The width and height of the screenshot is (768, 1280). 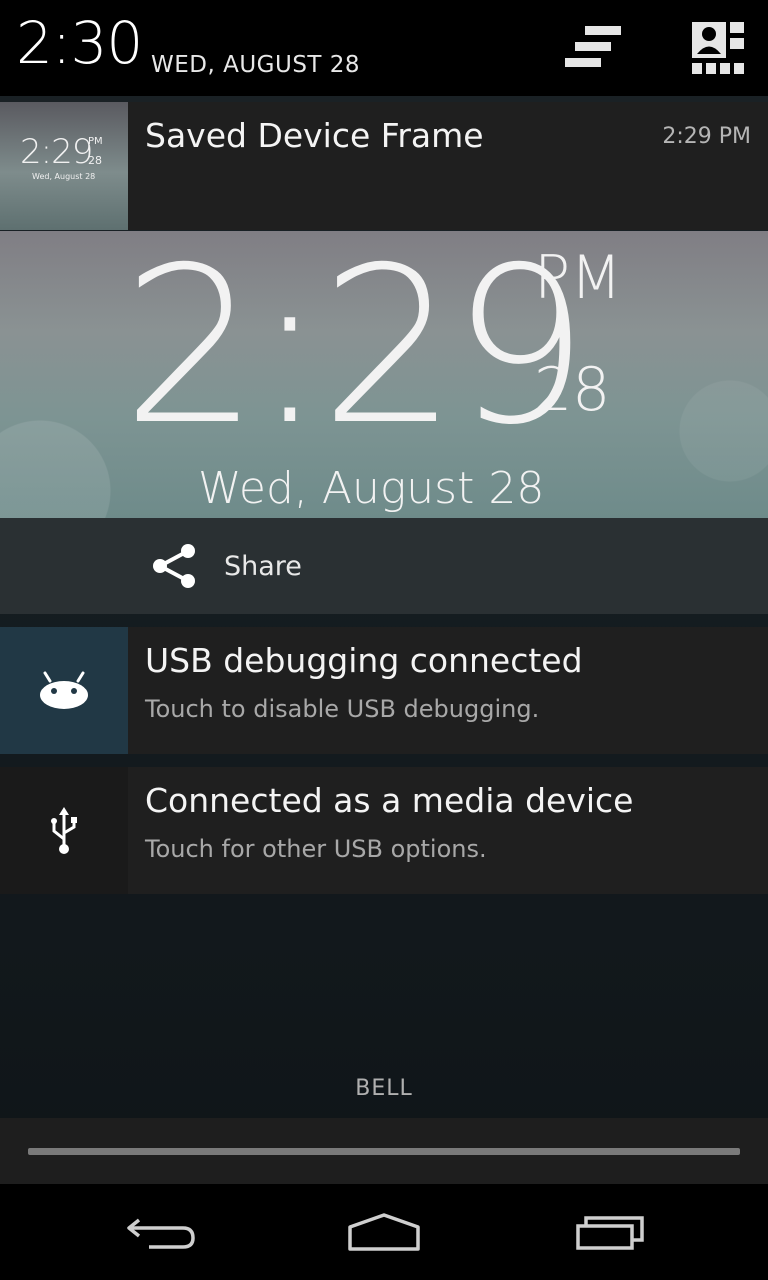 What do you see at coordinates (64, 176) in the screenshot?
I see `thumbnail-date: Wed, August 28` at bounding box center [64, 176].